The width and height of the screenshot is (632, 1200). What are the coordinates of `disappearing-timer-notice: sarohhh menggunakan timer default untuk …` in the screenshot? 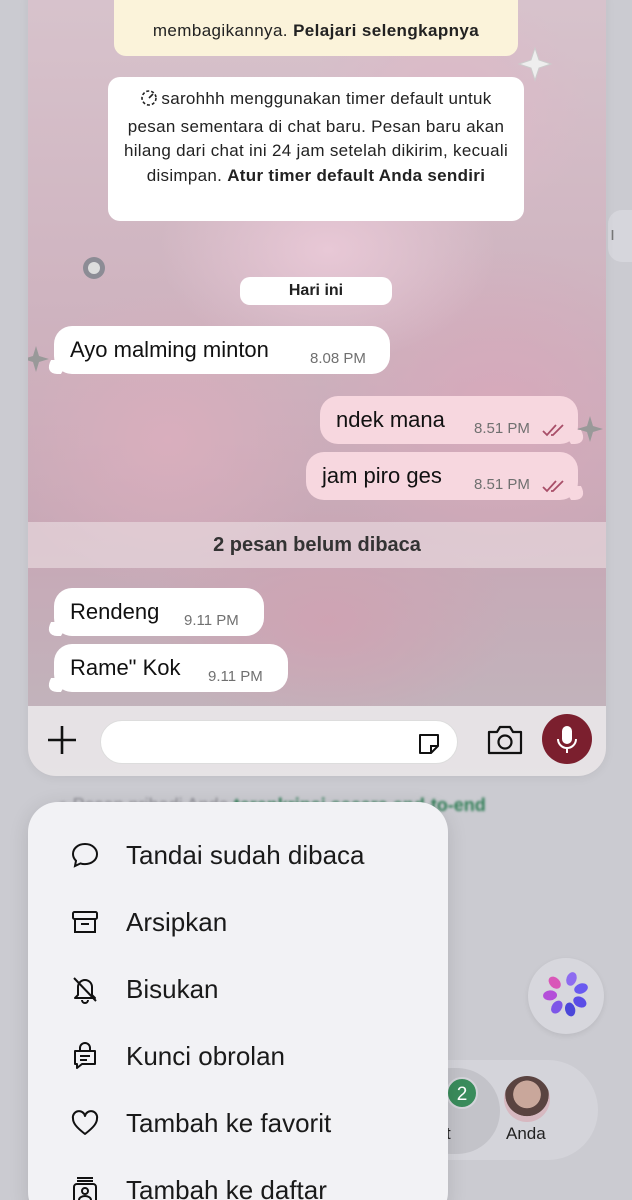 It's located at (316, 149).